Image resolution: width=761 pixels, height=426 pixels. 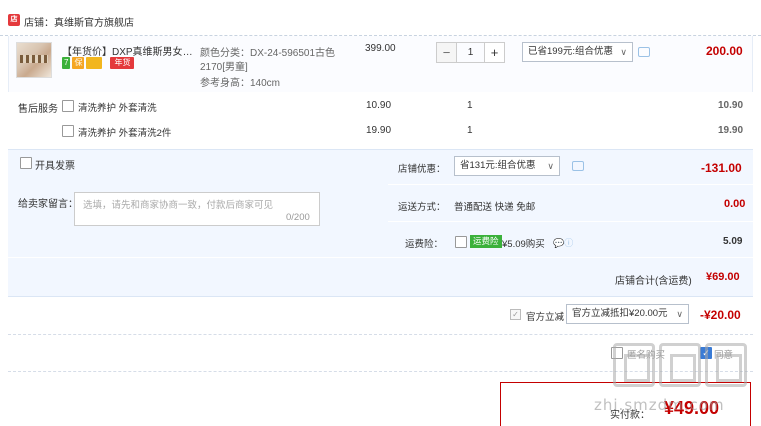 I want to click on shop-total-value: ¥69.00, so click(x=723, y=277).